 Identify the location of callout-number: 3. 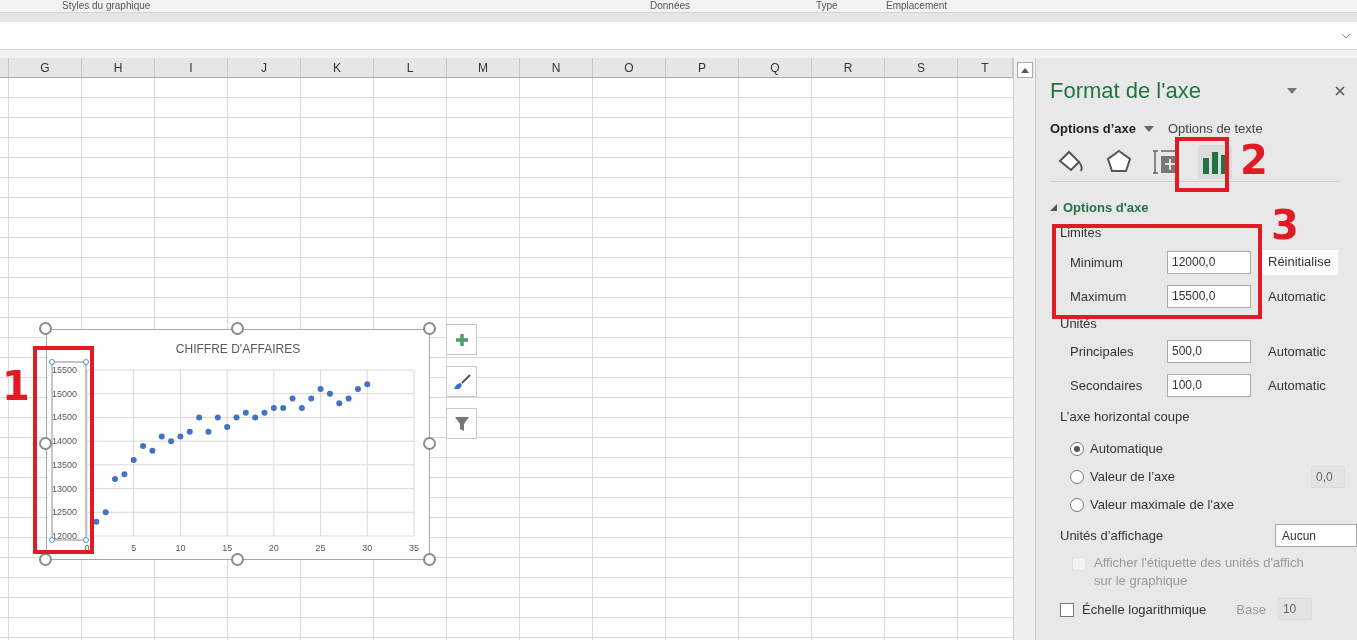
(1285, 225).